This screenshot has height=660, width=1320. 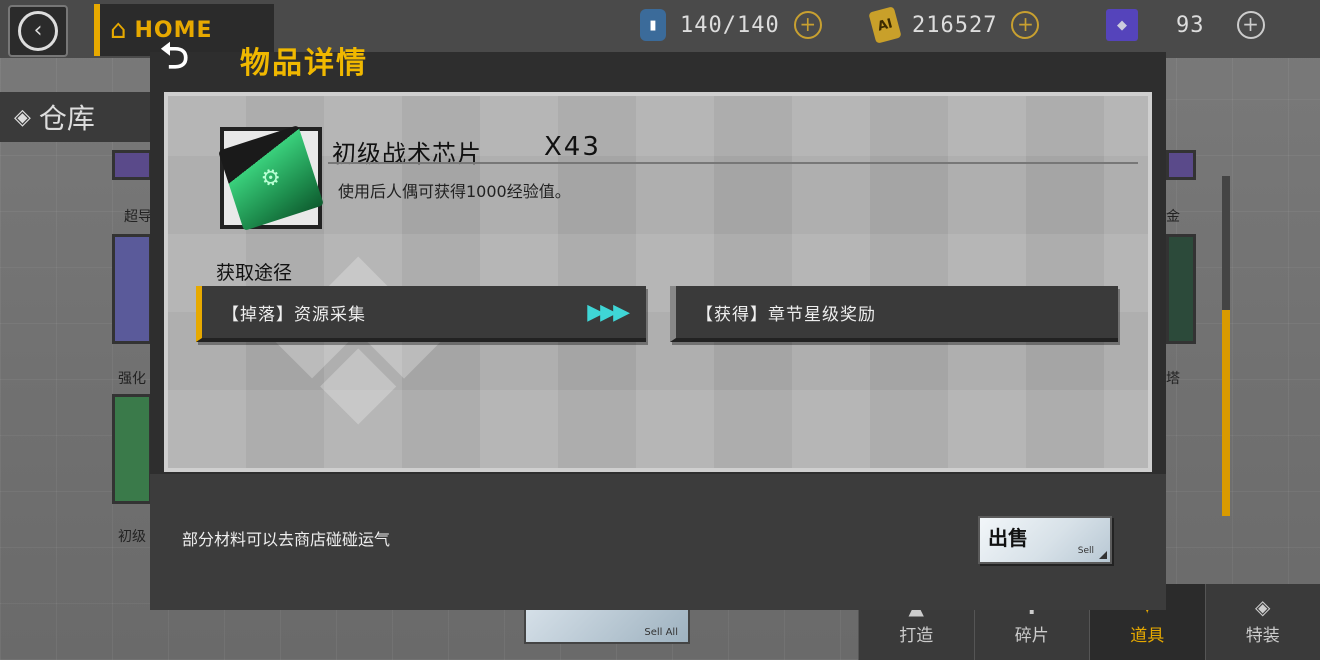 What do you see at coordinates (358, 345) in the screenshot?
I see `emblem-watermark-icon: ❖` at bounding box center [358, 345].